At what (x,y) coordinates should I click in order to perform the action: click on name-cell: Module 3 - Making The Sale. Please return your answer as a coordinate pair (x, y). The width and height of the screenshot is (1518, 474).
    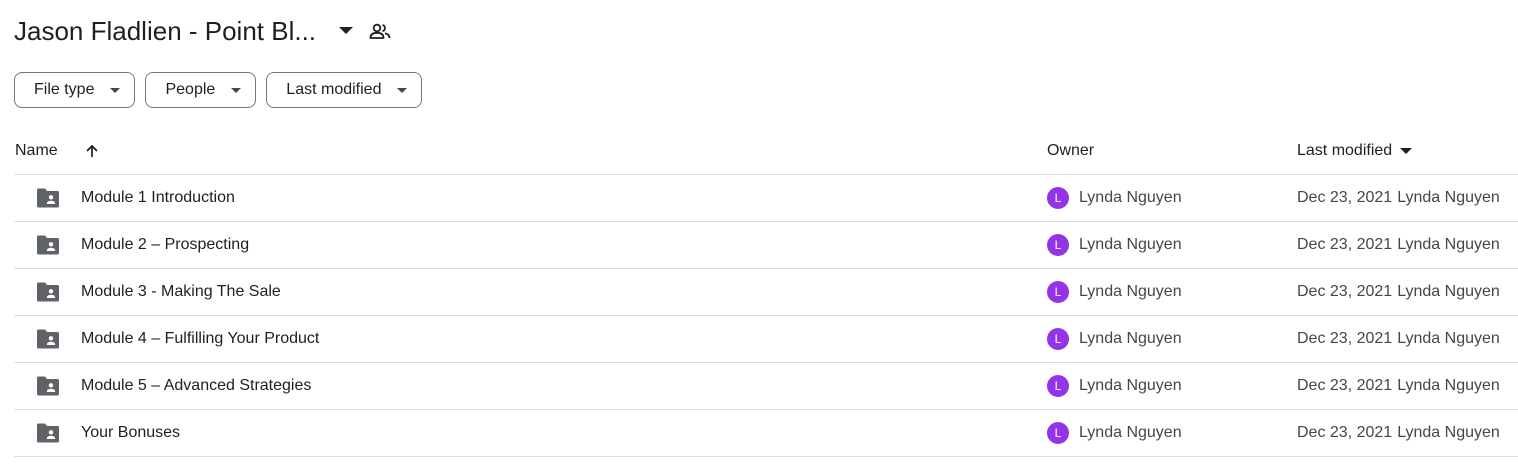
    Looking at the image, I should click on (158, 292).